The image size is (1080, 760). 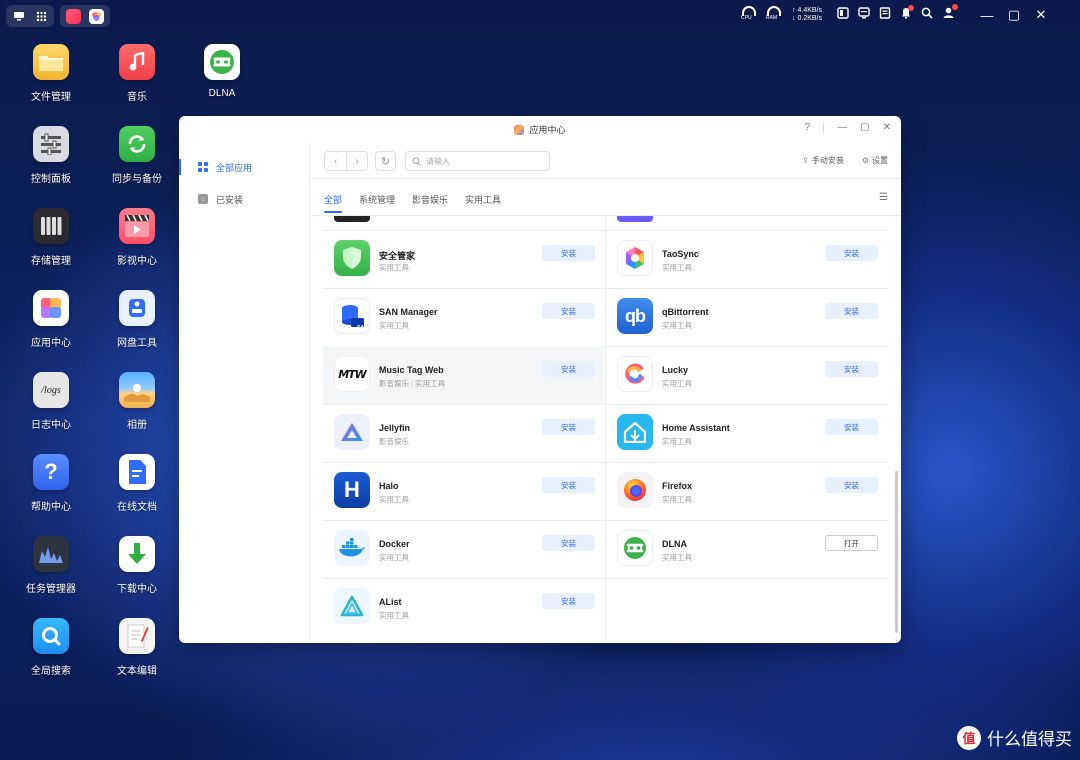 I want to click on desktop-icon-photos: 相册, so click(x=137, y=401).